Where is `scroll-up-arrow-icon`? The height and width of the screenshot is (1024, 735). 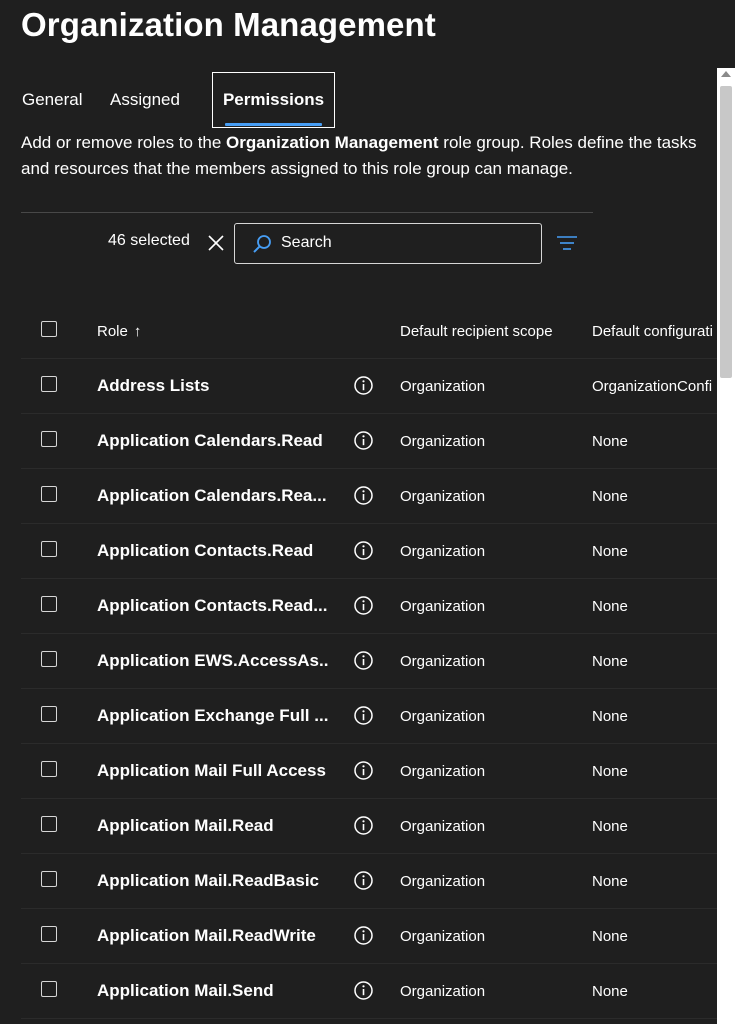 scroll-up-arrow-icon is located at coordinates (726, 74).